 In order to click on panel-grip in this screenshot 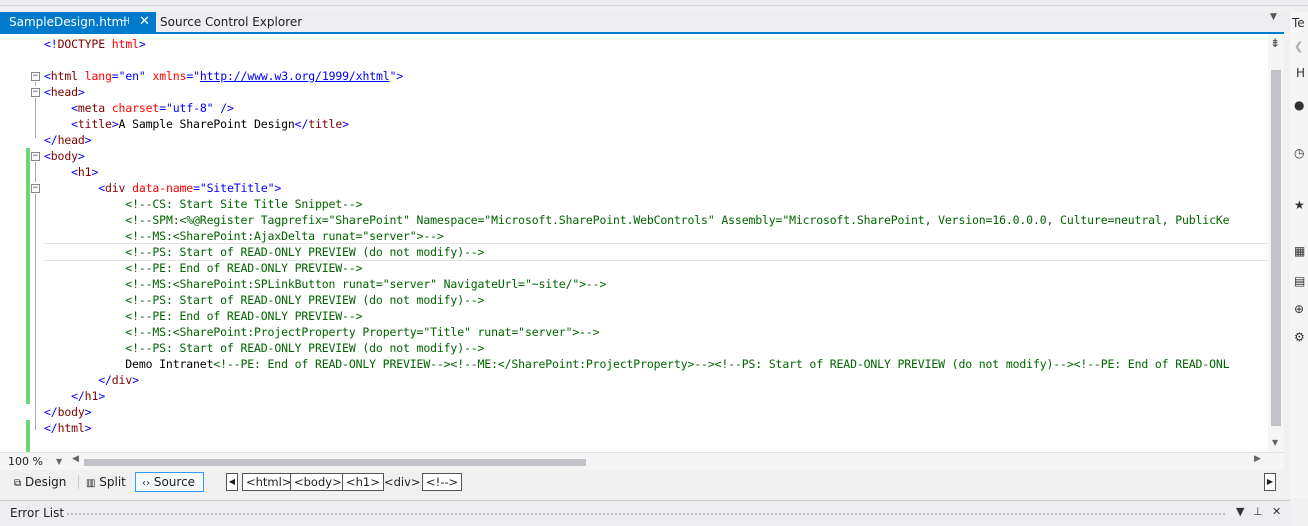, I will do `click(646, 514)`.